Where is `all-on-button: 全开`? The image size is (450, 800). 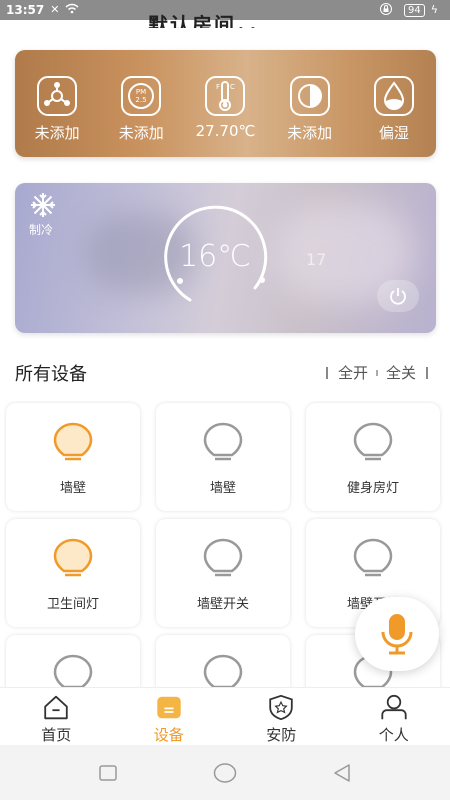 all-on-button: 全开 is located at coordinates (353, 372).